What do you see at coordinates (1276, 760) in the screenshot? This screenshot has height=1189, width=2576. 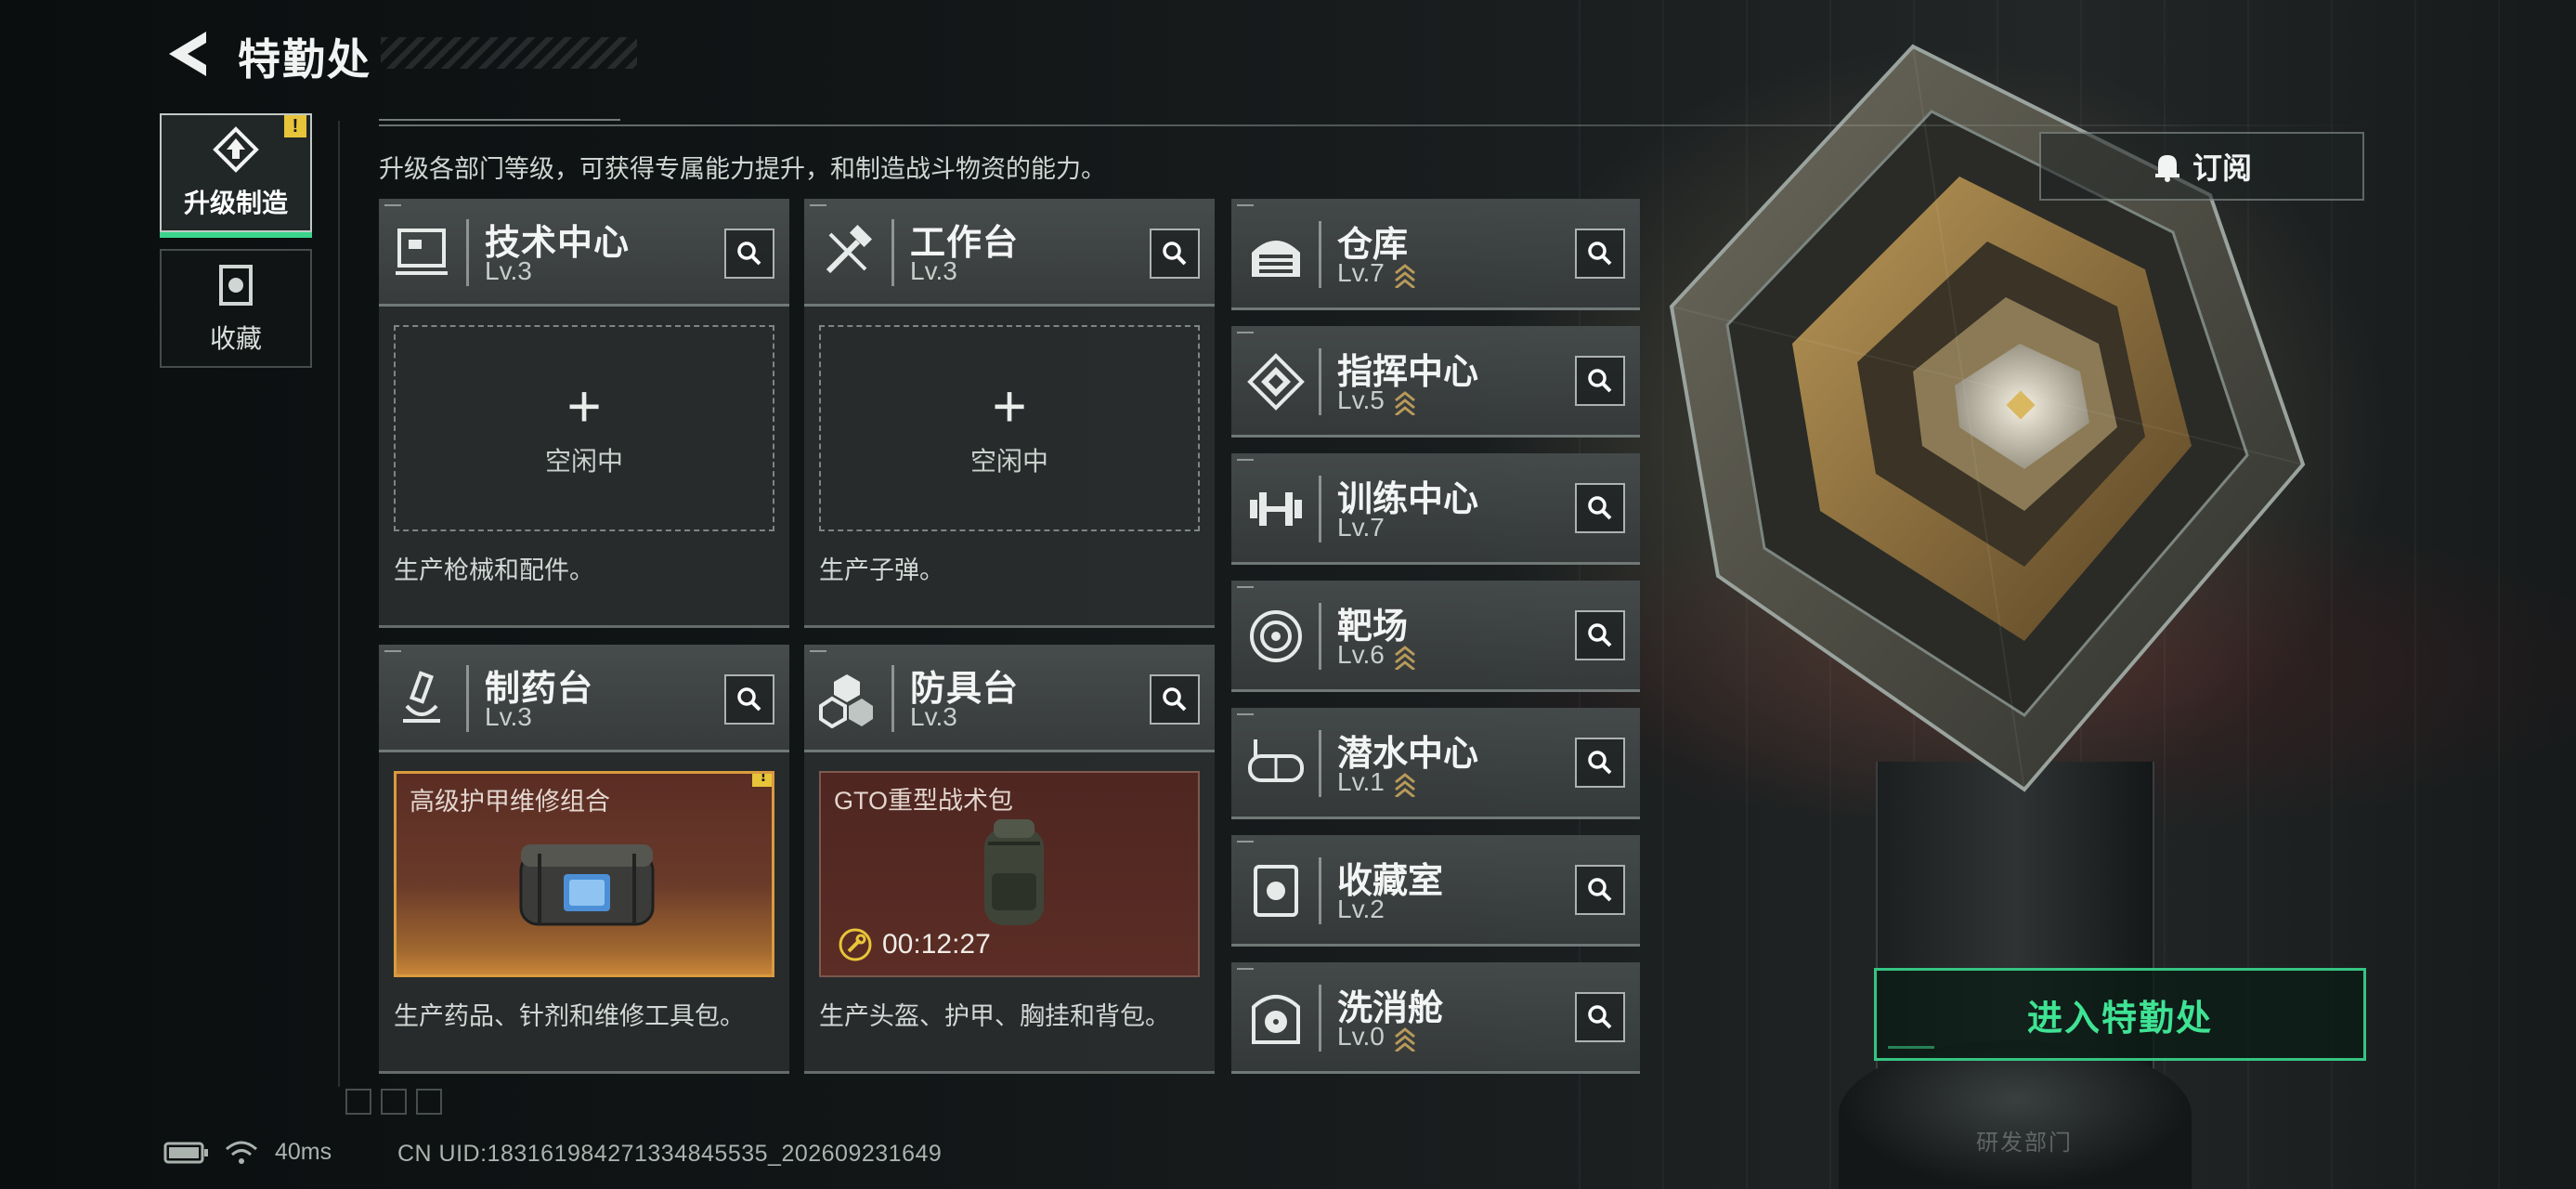 I see `diving-mask-icon` at bounding box center [1276, 760].